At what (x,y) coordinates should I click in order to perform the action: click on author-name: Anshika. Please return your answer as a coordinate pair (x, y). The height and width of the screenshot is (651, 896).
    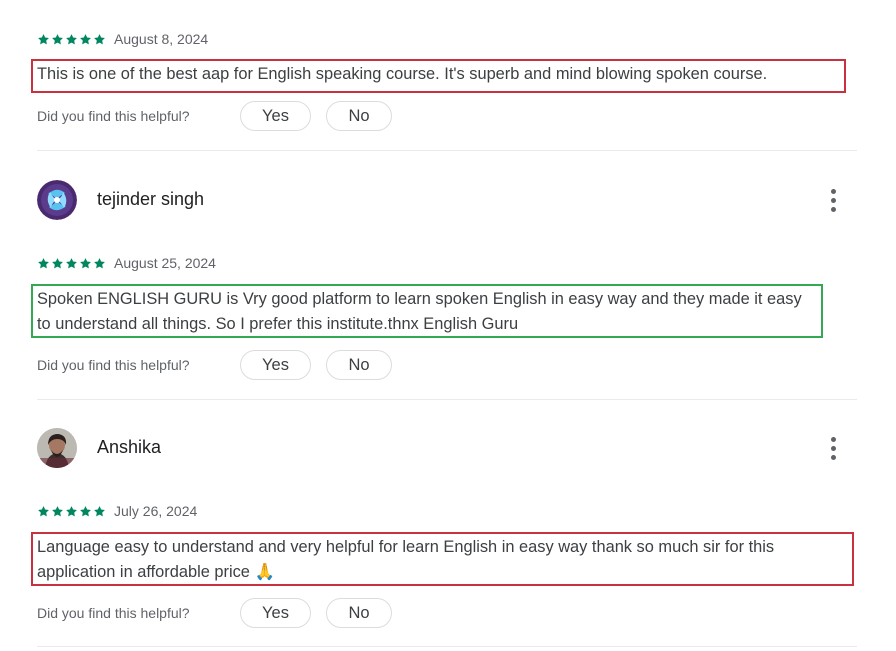
    Looking at the image, I should click on (129, 447).